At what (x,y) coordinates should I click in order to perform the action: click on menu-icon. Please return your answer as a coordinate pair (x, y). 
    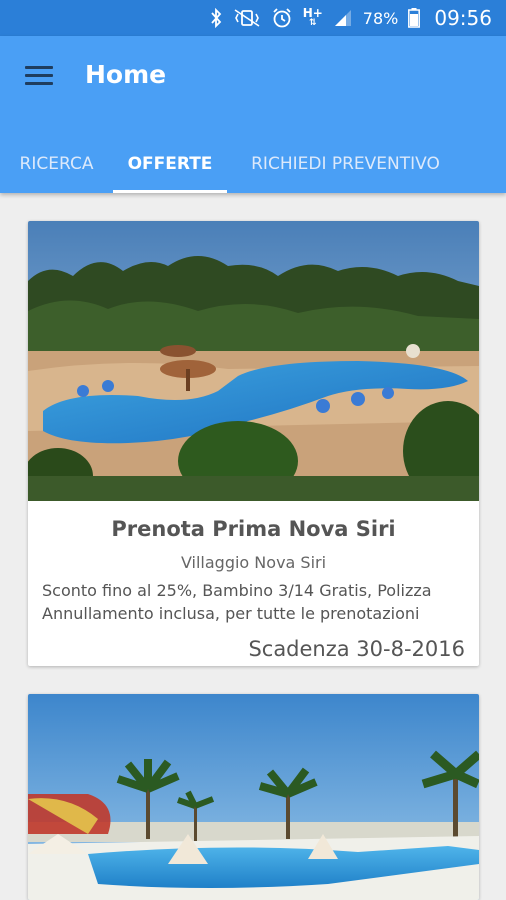
    Looking at the image, I should click on (39, 77).